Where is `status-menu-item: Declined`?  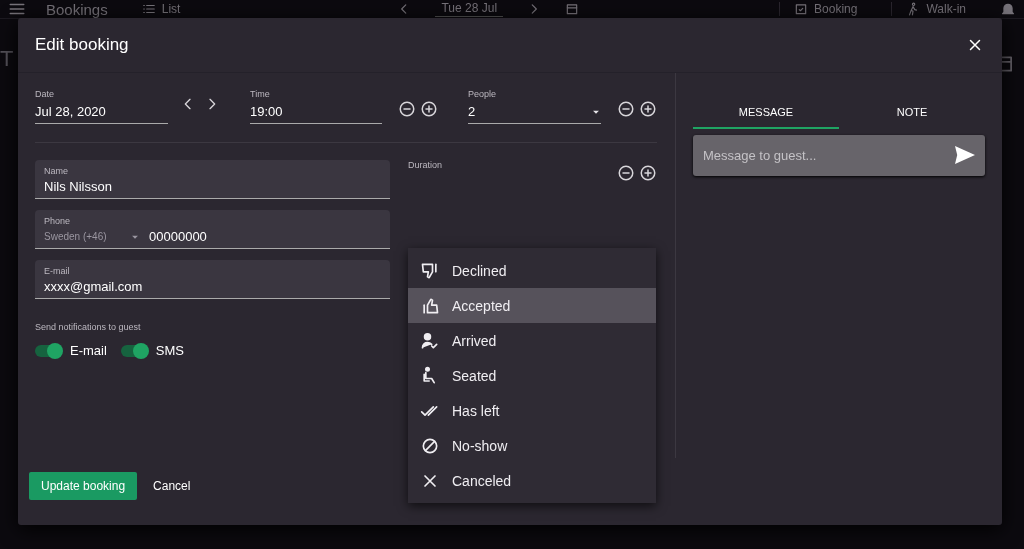 status-menu-item: Declined is located at coordinates (532, 270).